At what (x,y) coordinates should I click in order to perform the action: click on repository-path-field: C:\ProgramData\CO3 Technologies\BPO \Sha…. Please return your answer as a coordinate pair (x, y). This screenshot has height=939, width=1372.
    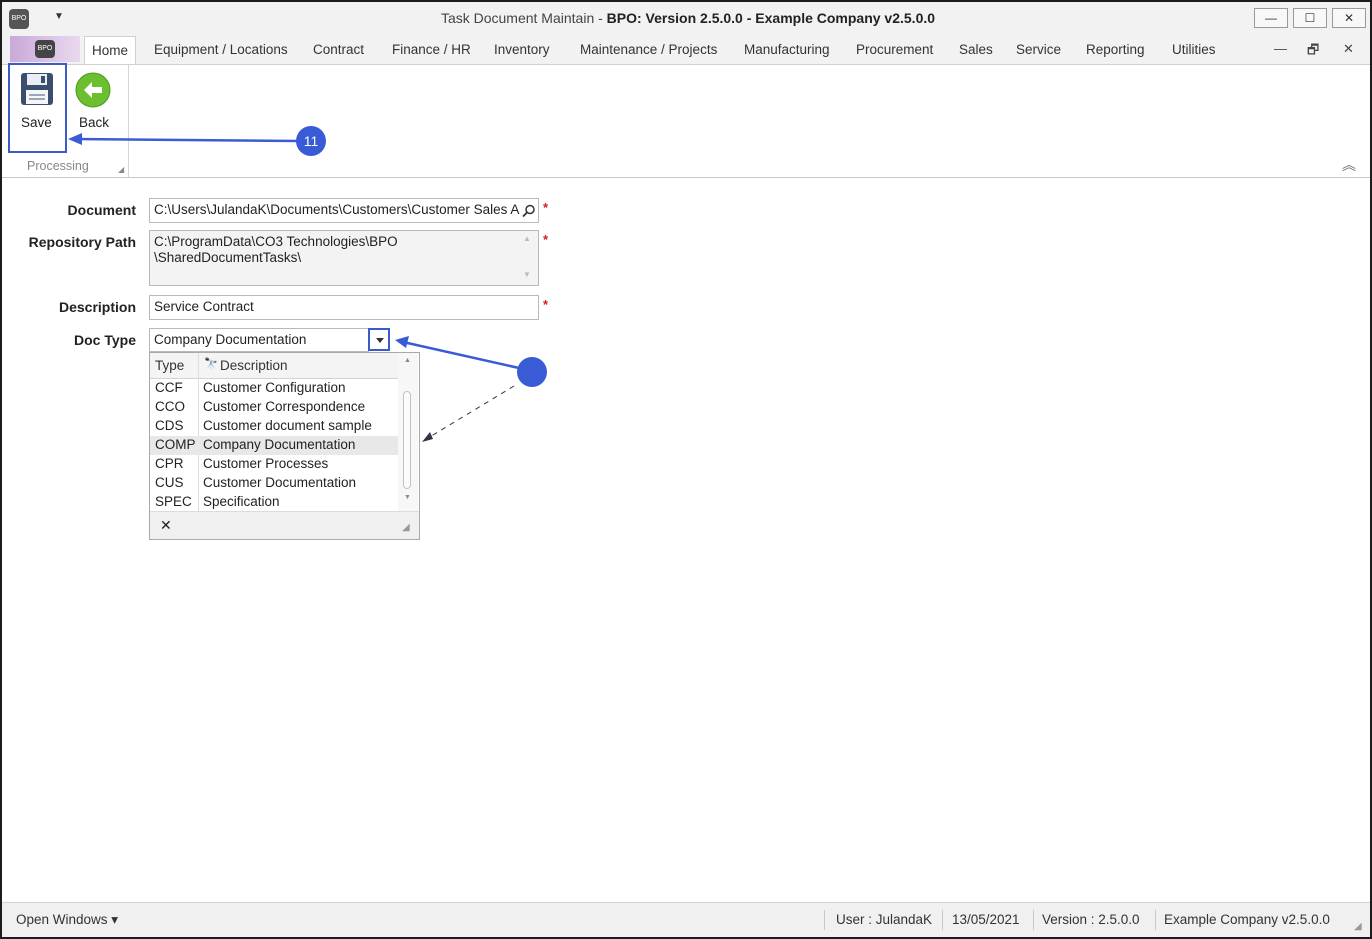
    Looking at the image, I should click on (344, 258).